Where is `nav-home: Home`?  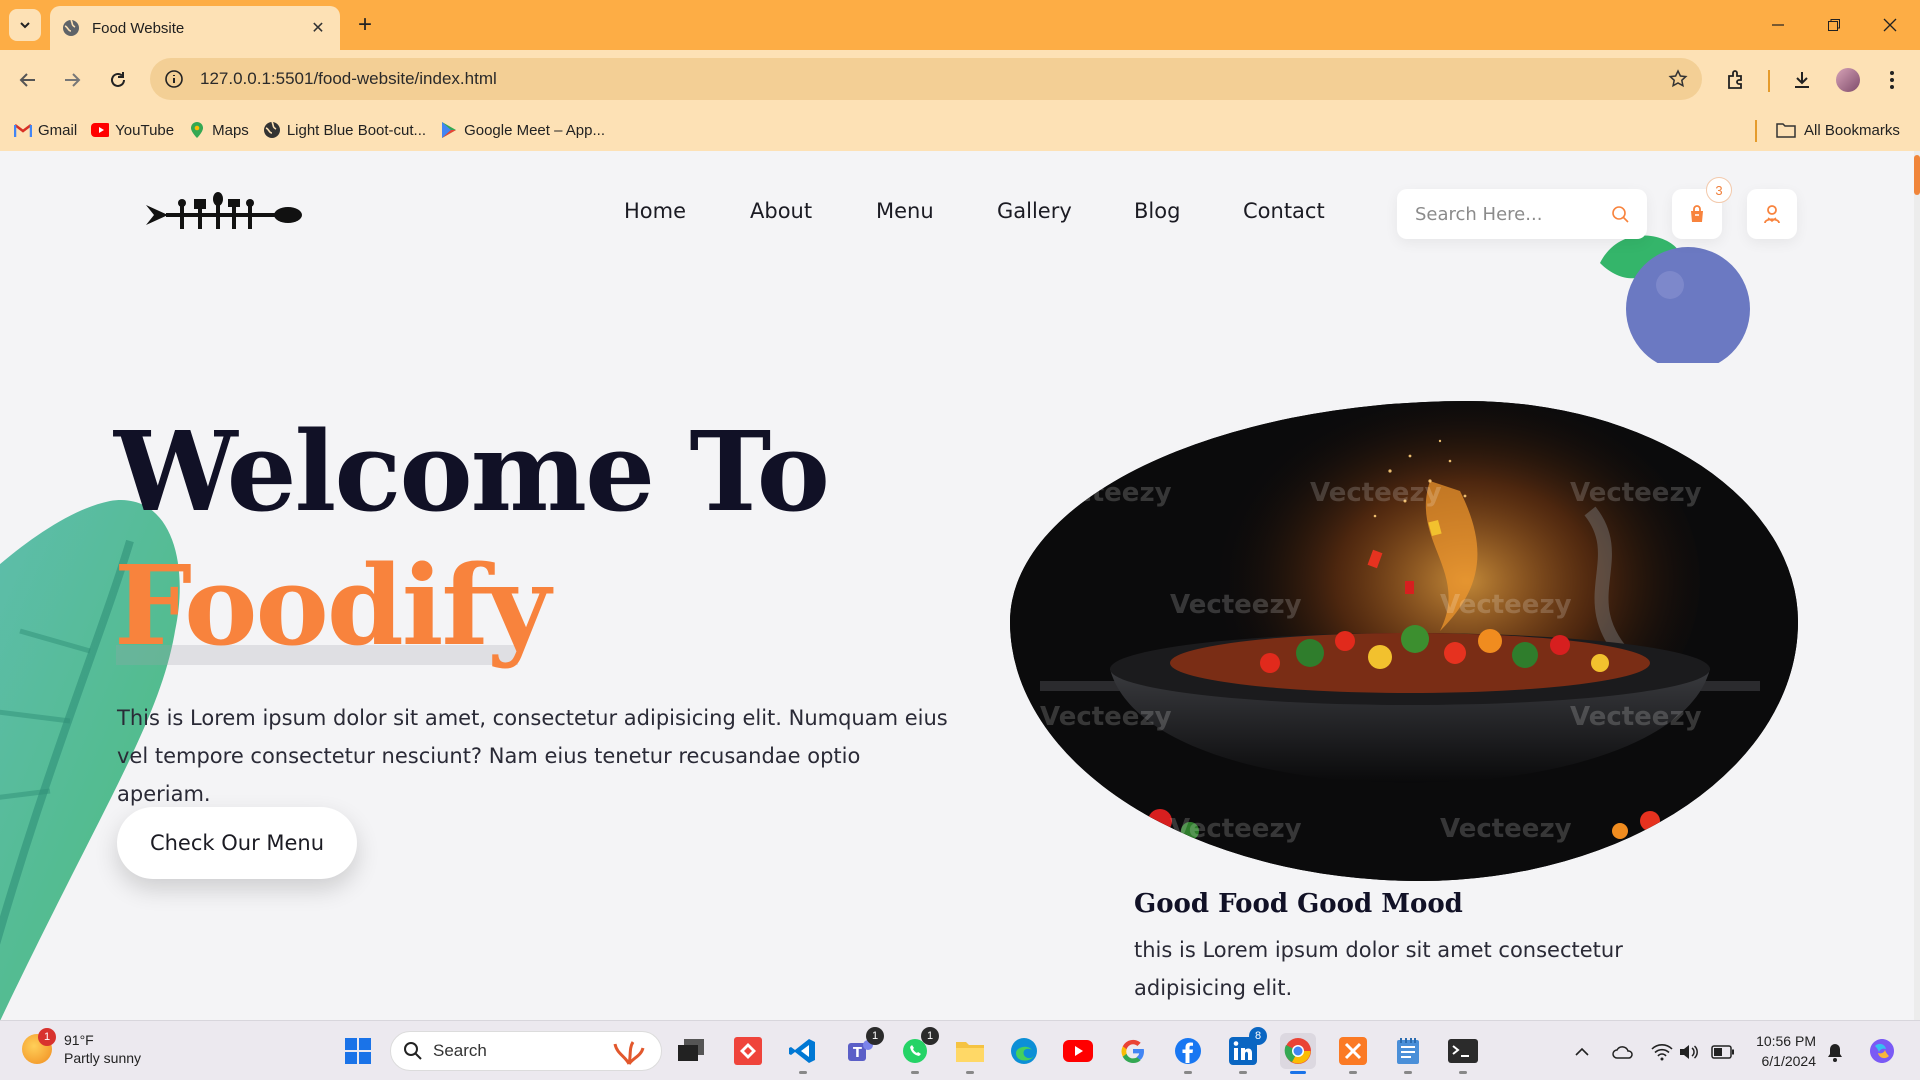 nav-home: Home is located at coordinates (655, 211).